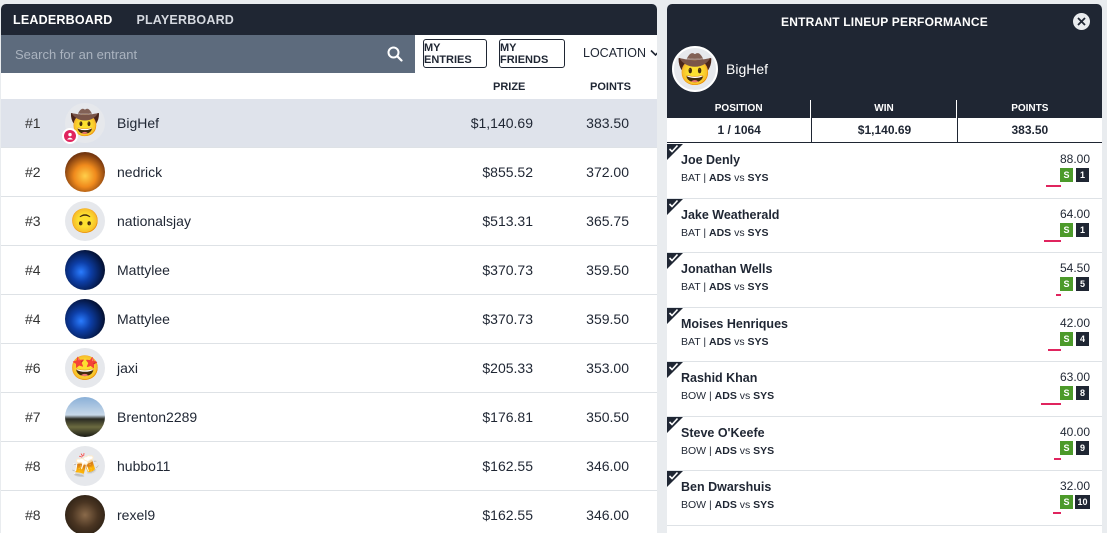 This screenshot has height=533, width=1107. What do you see at coordinates (33, 172) in the screenshot?
I see `rank-label: #2` at bounding box center [33, 172].